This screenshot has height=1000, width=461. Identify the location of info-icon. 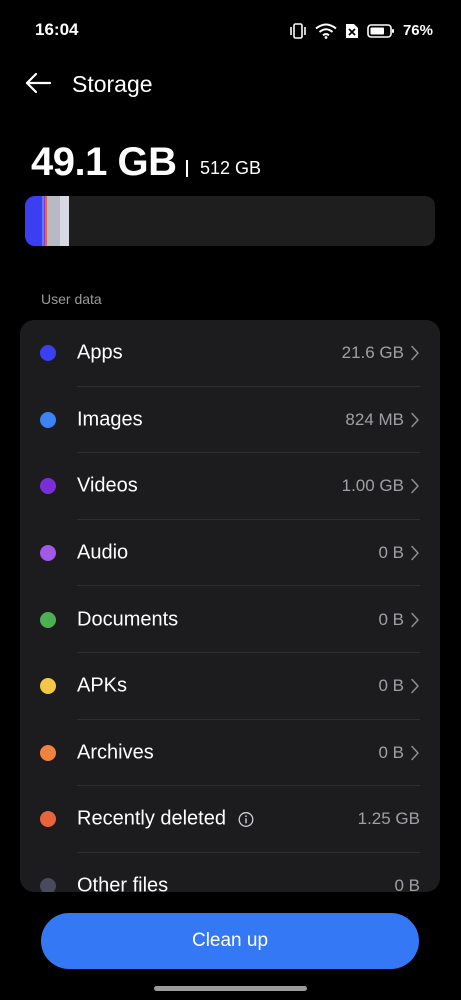
(246, 819).